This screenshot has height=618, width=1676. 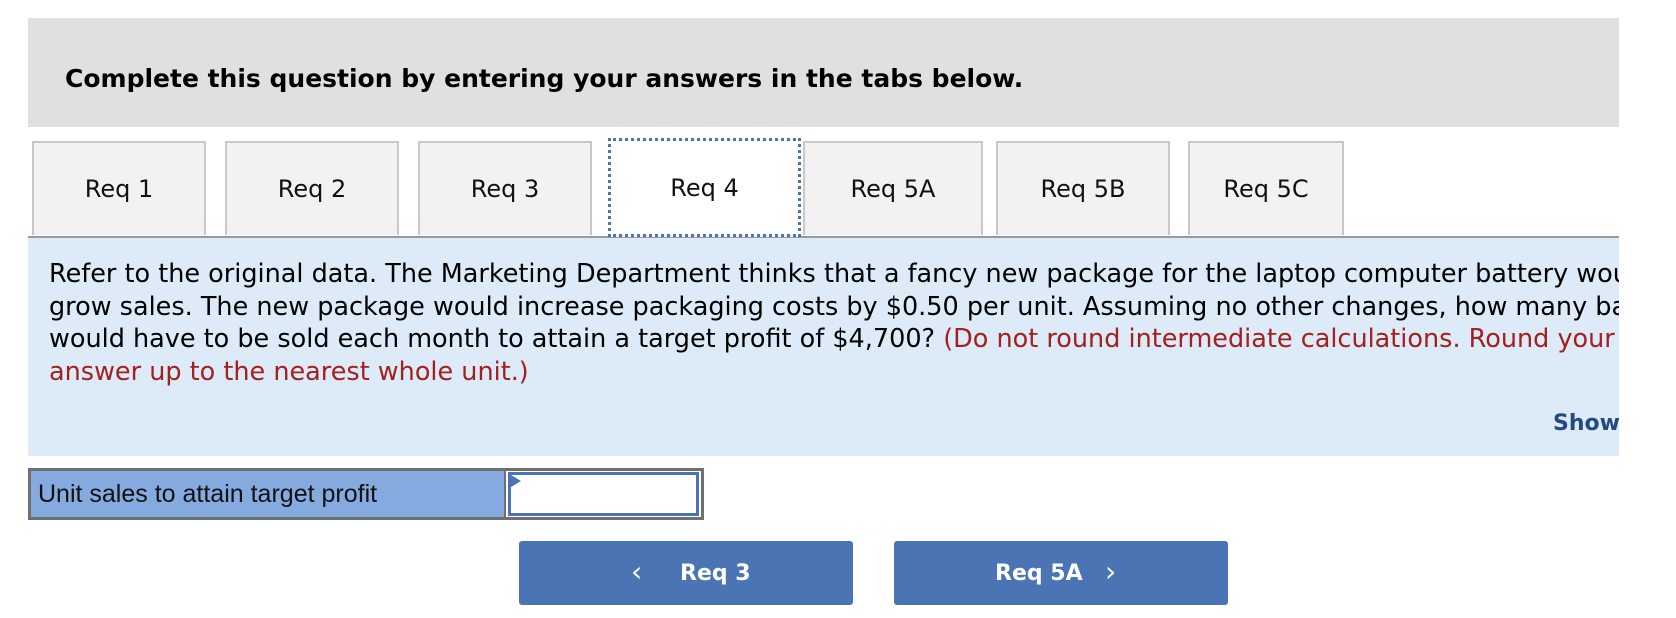 I want to click on tab-req-5a: Req 5A, so click(x=893, y=188).